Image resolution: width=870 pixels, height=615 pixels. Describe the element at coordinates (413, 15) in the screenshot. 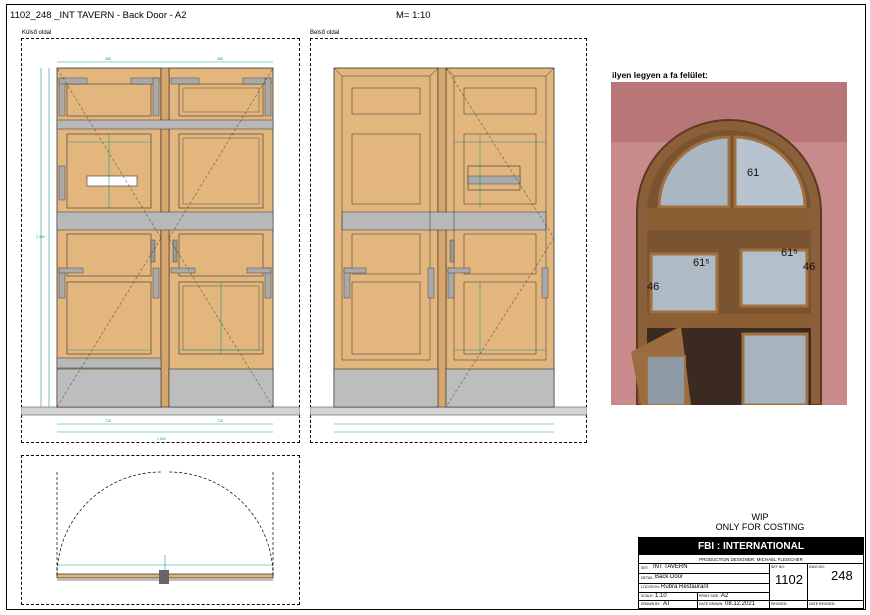

I see `sheet-scale: M= 1:10` at that location.